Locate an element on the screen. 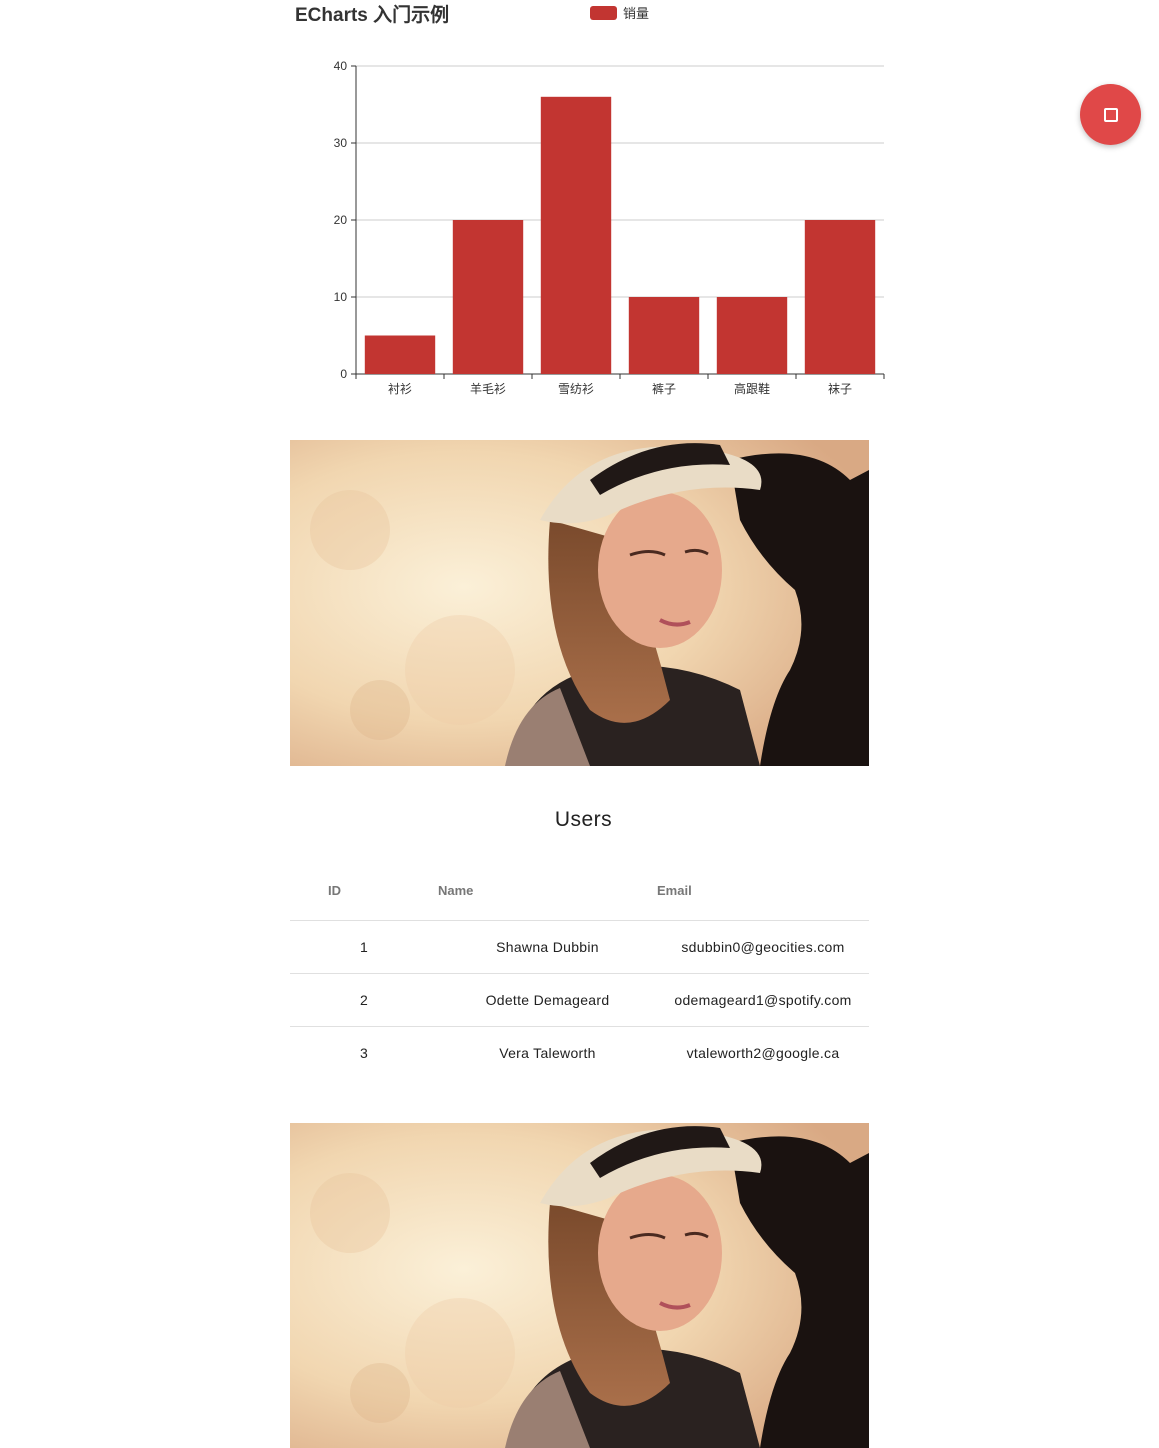  column-header-name: Name is located at coordinates (547, 890).